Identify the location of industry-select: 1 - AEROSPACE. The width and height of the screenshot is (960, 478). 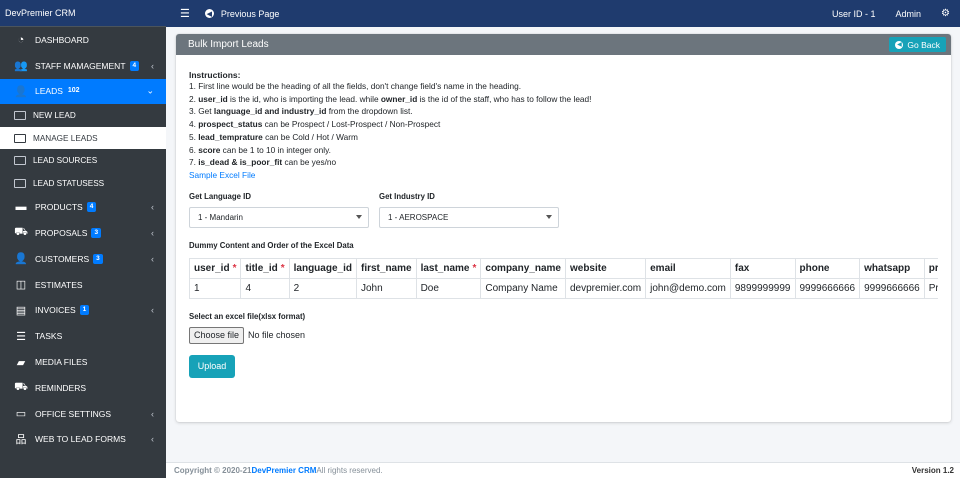
(469, 217).